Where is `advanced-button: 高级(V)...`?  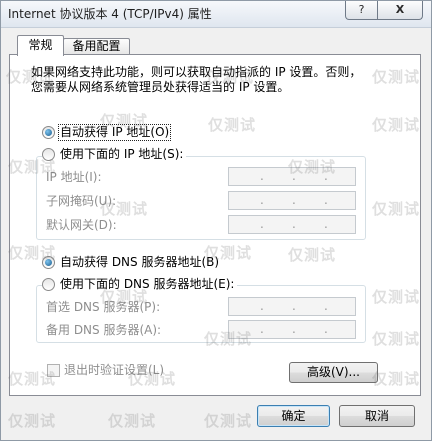 advanced-button: 高级(V)... is located at coordinates (333, 372).